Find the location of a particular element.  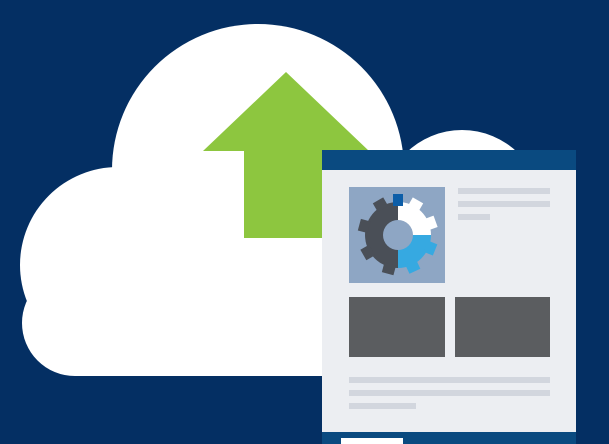

footer-accent is located at coordinates (372, 441).